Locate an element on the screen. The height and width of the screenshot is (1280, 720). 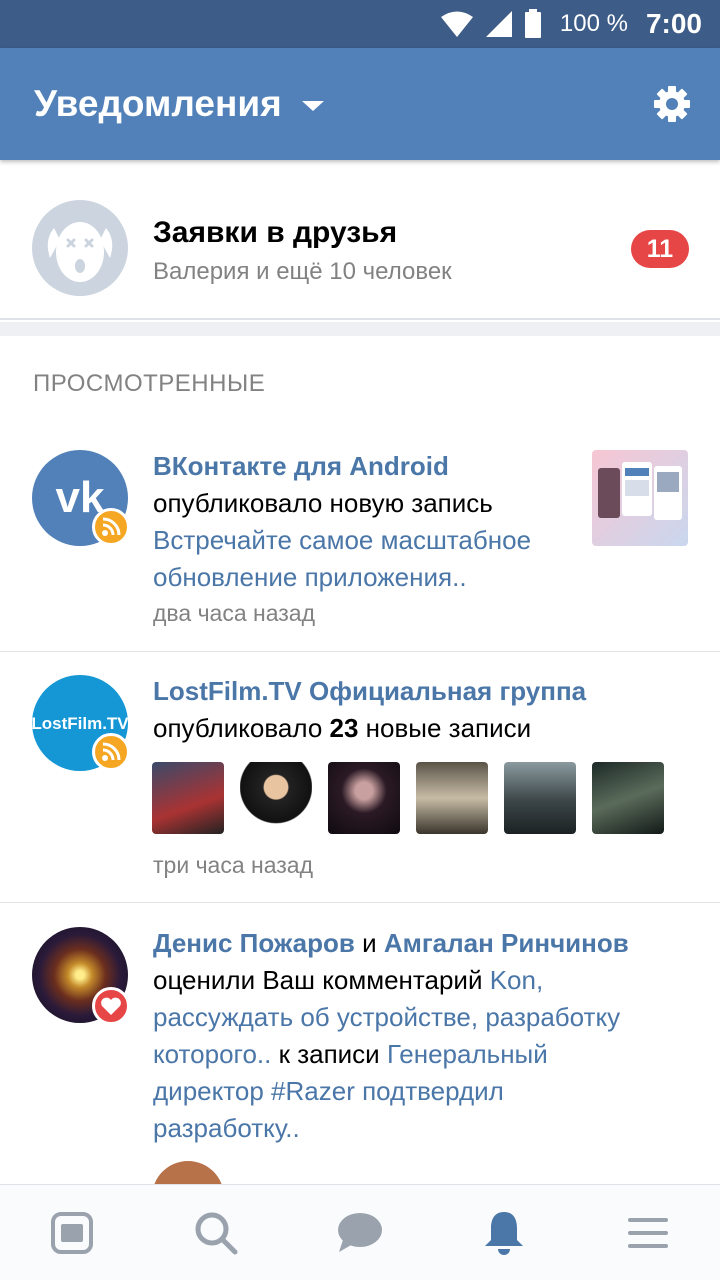
timestamp: три часа назад is located at coordinates (233, 865).